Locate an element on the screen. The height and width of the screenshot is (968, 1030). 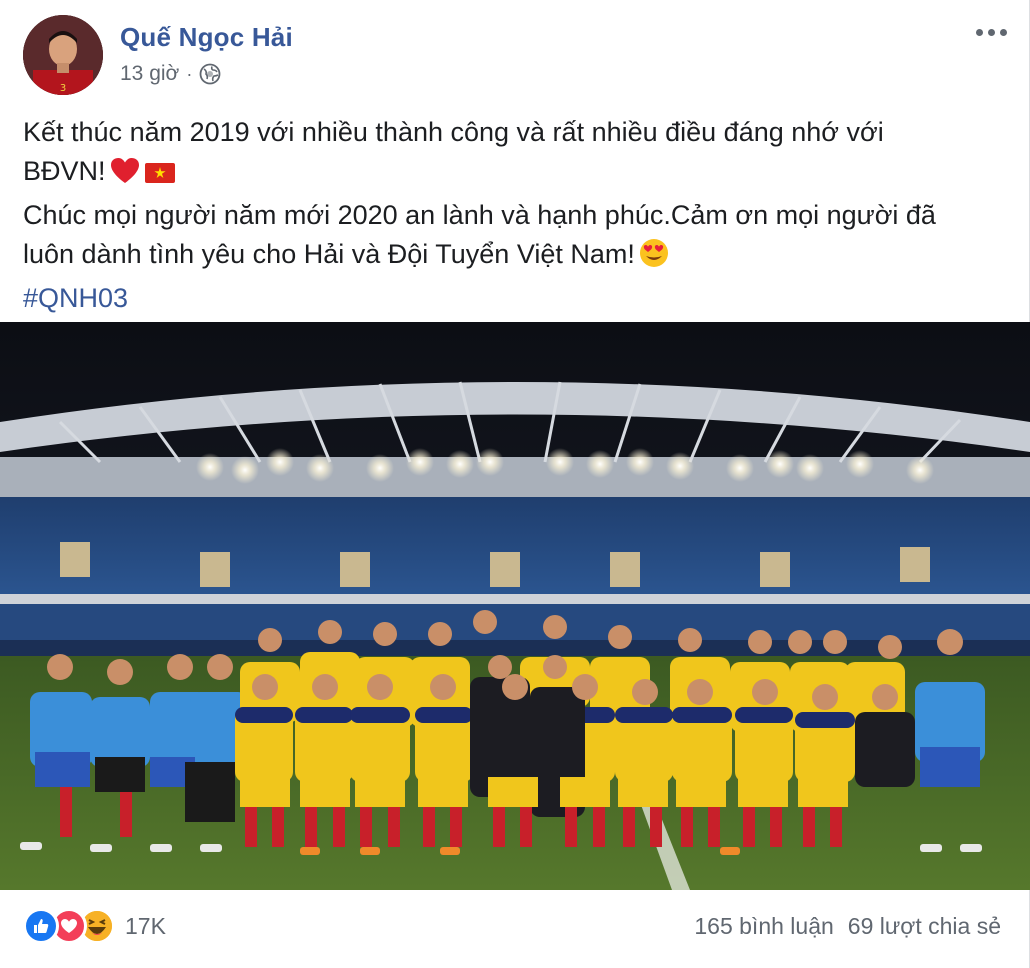
vietnam-flag-emoji is located at coordinates (160, 176).